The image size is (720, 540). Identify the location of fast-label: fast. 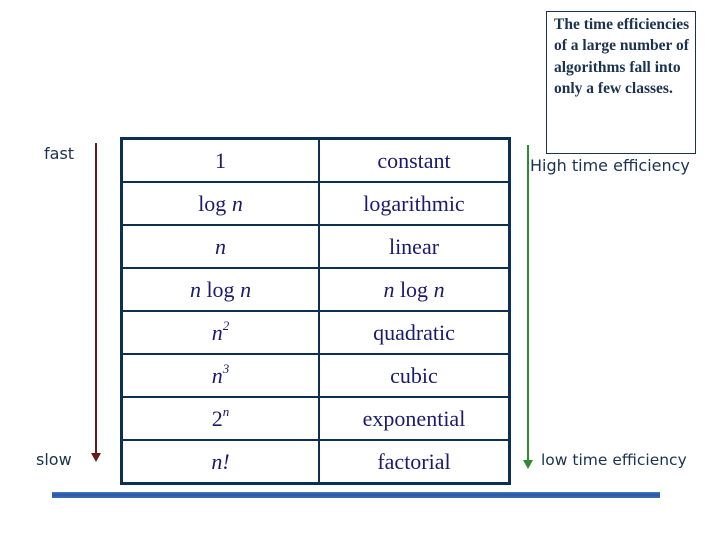
(59, 153).